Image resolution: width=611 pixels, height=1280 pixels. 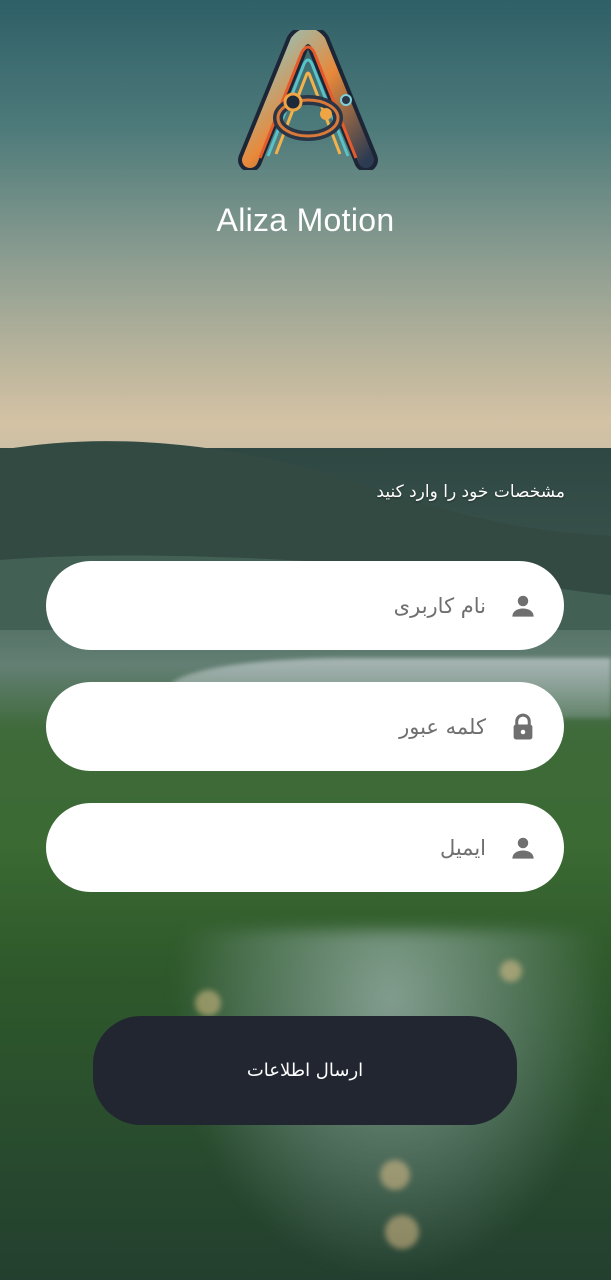 What do you see at coordinates (470, 492) in the screenshot?
I see `form-prompt: مشخصات خود را وارد کنید` at bounding box center [470, 492].